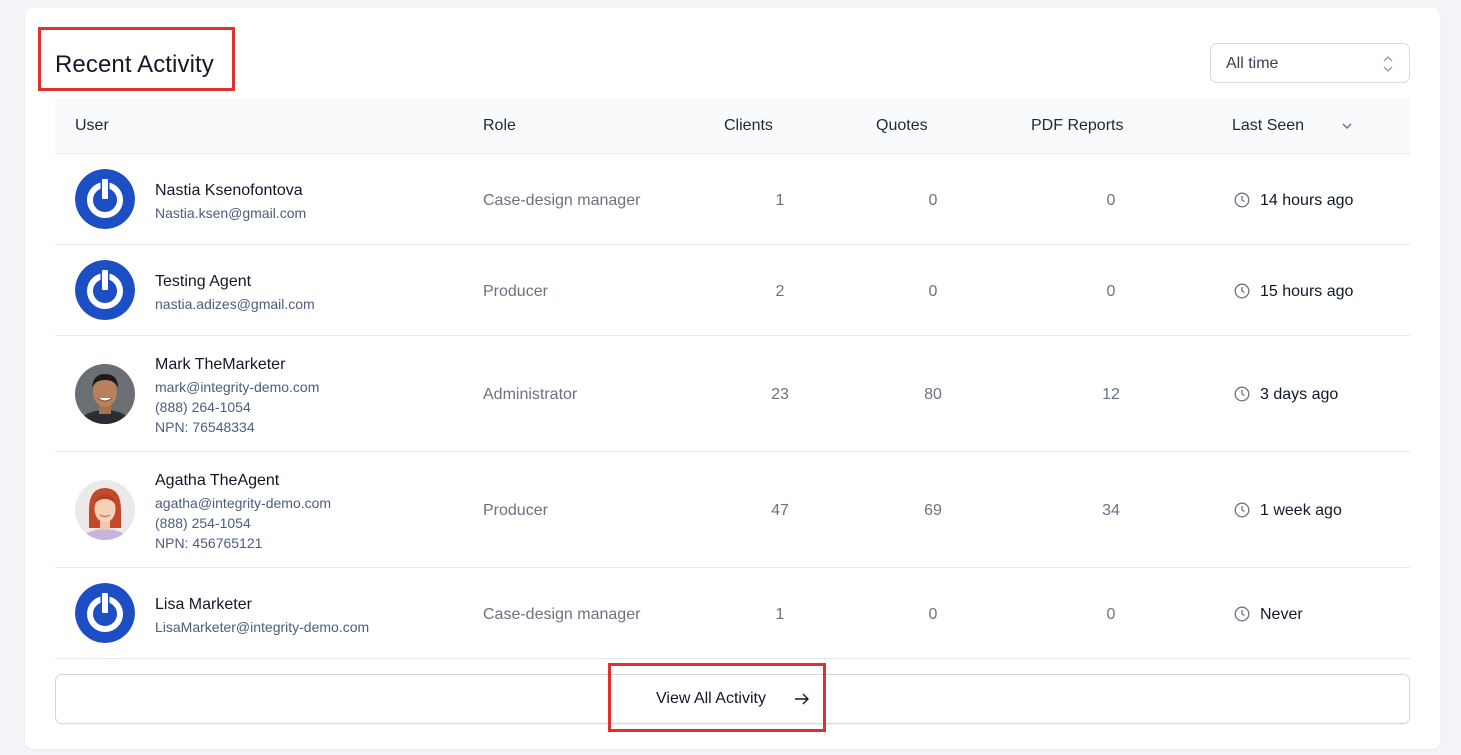 Image resolution: width=1461 pixels, height=755 pixels. Describe the element at coordinates (499, 125) in the screenshot. I see `col-role: Role` at that location.